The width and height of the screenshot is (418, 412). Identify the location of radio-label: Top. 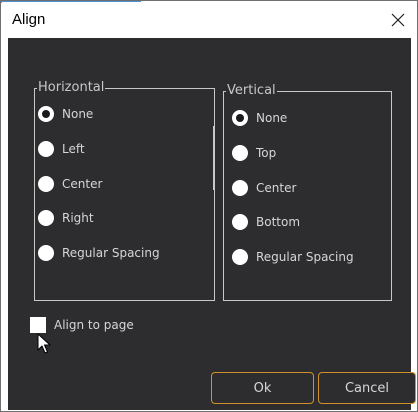
(266, 153).